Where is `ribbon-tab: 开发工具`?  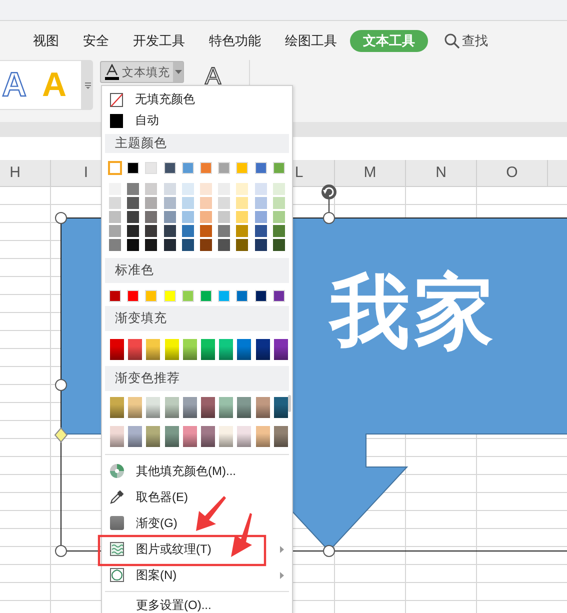 ribbon-tab: 开发工具 is located at coordinates (159, 41).